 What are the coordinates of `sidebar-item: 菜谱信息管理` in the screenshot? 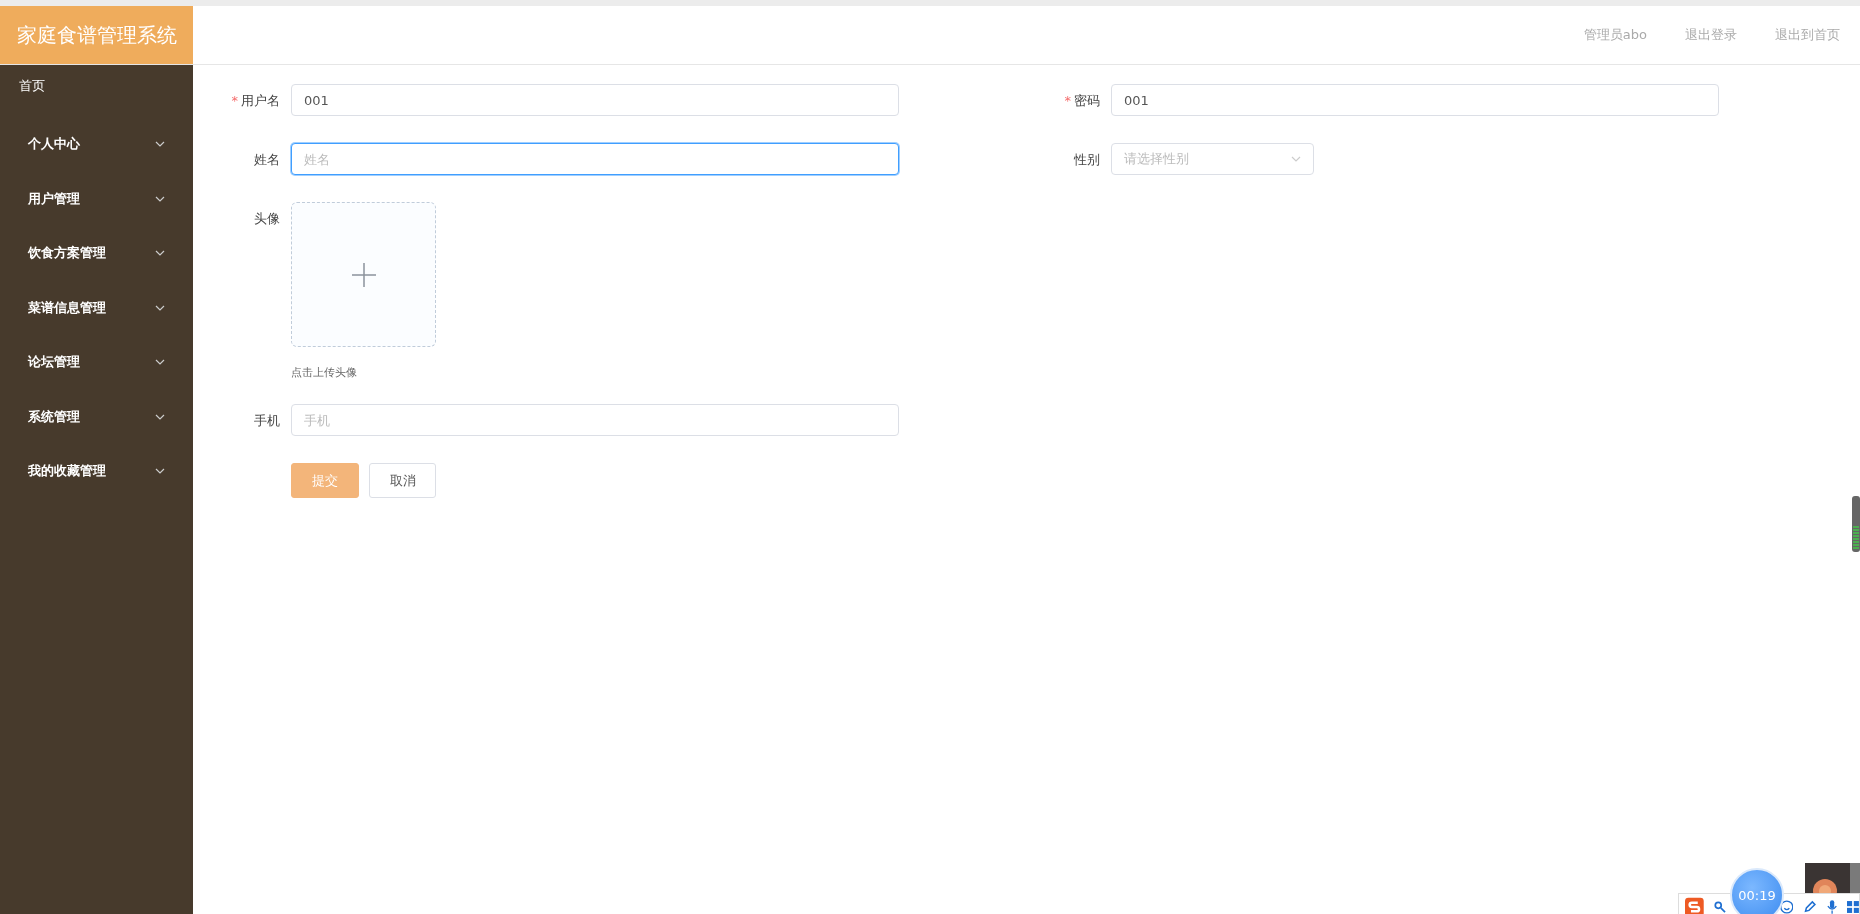 It's located at (96, 307).